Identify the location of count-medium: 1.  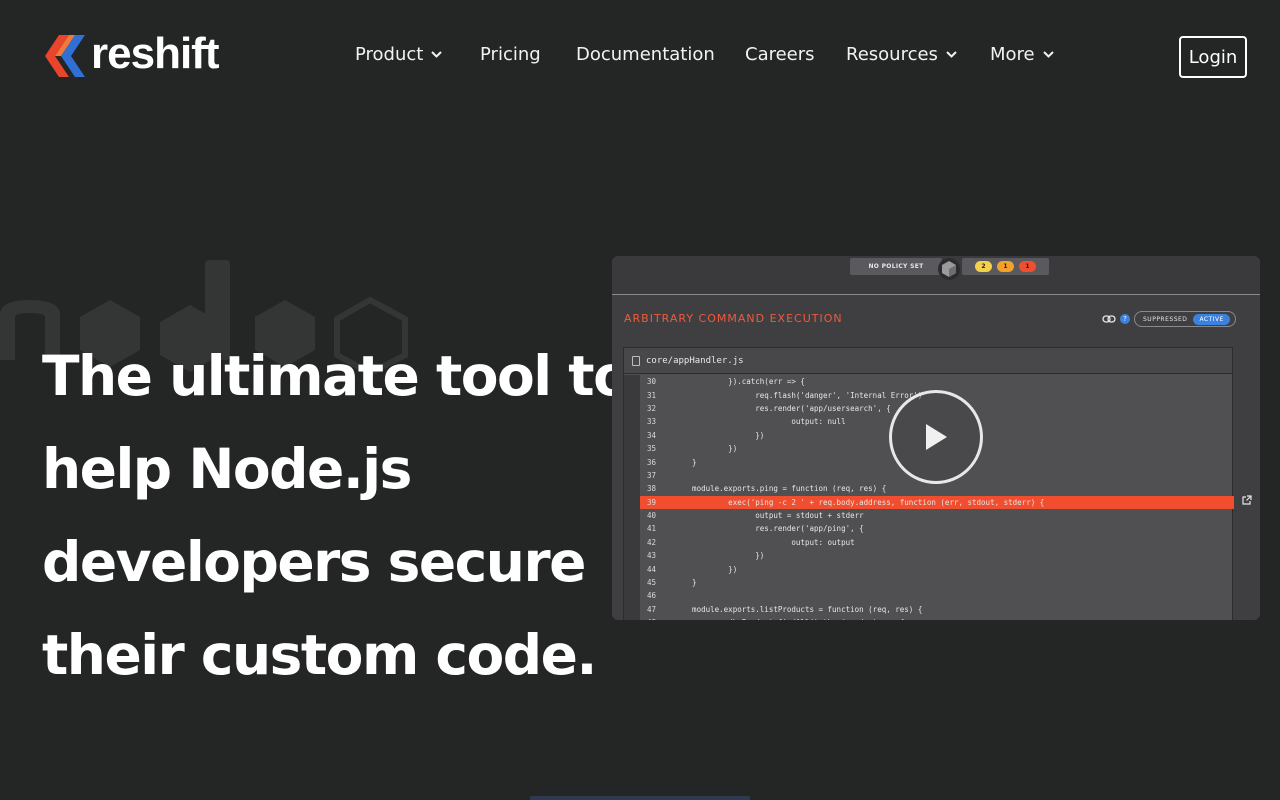
(1005, 266).